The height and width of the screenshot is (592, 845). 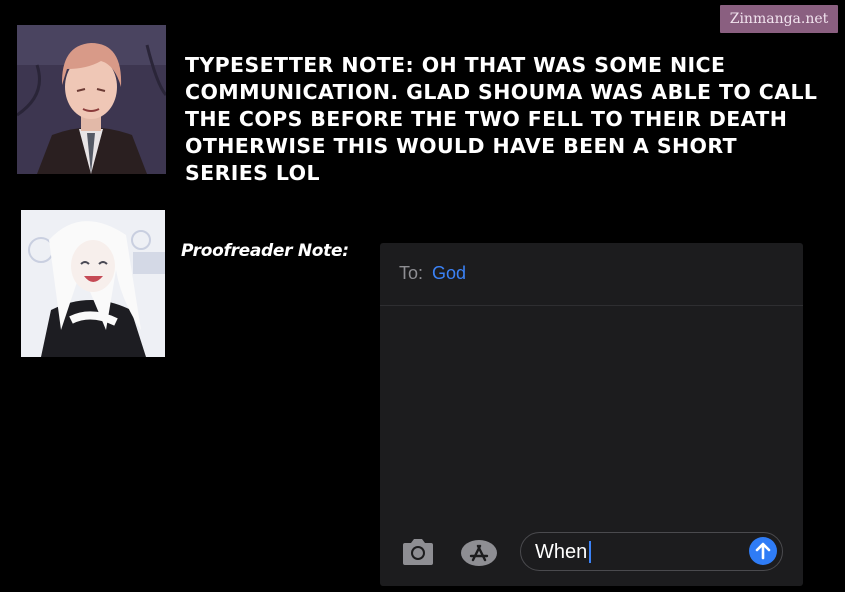 I want to click on message-input: When, so click(x=651, y=551).